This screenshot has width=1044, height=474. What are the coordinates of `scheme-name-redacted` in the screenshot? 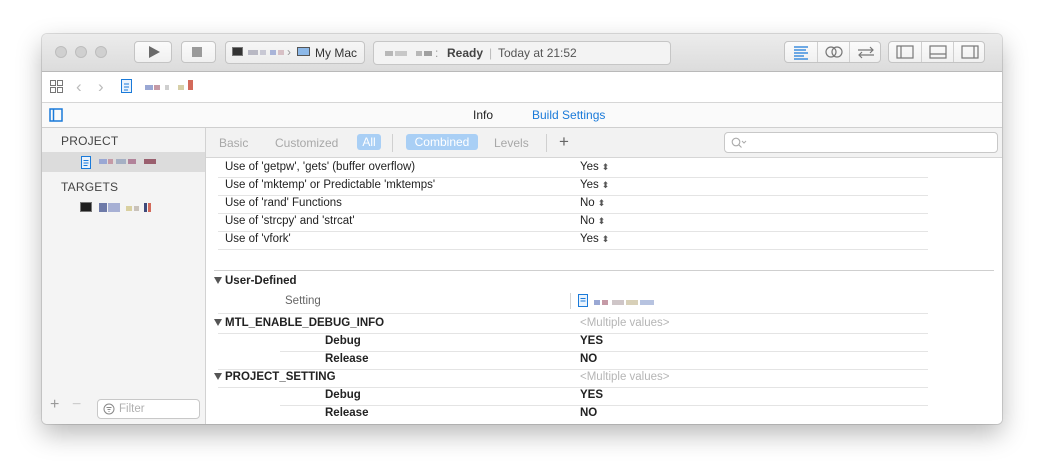 It's located at (253, 52).